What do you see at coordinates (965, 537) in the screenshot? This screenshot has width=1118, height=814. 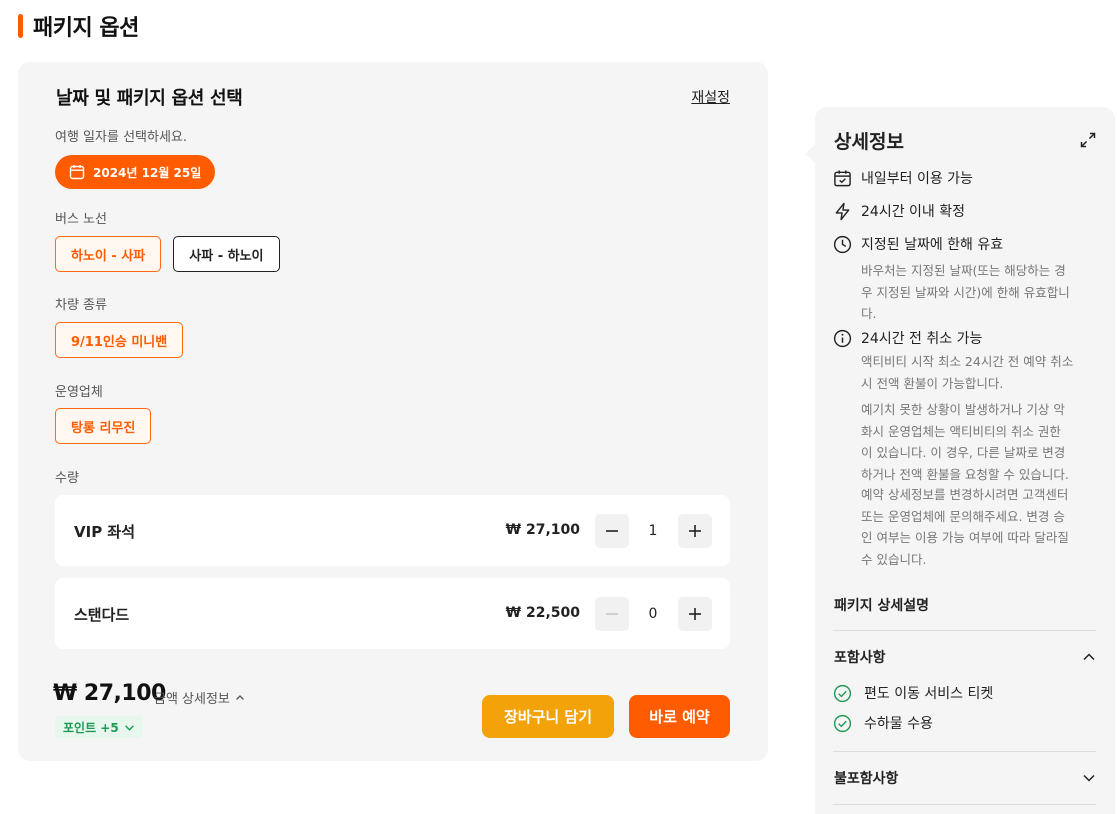 I see `desc-line: 인 여부는 이용 가능 여부에 따라 달라질` at bounding box center [965, 537].